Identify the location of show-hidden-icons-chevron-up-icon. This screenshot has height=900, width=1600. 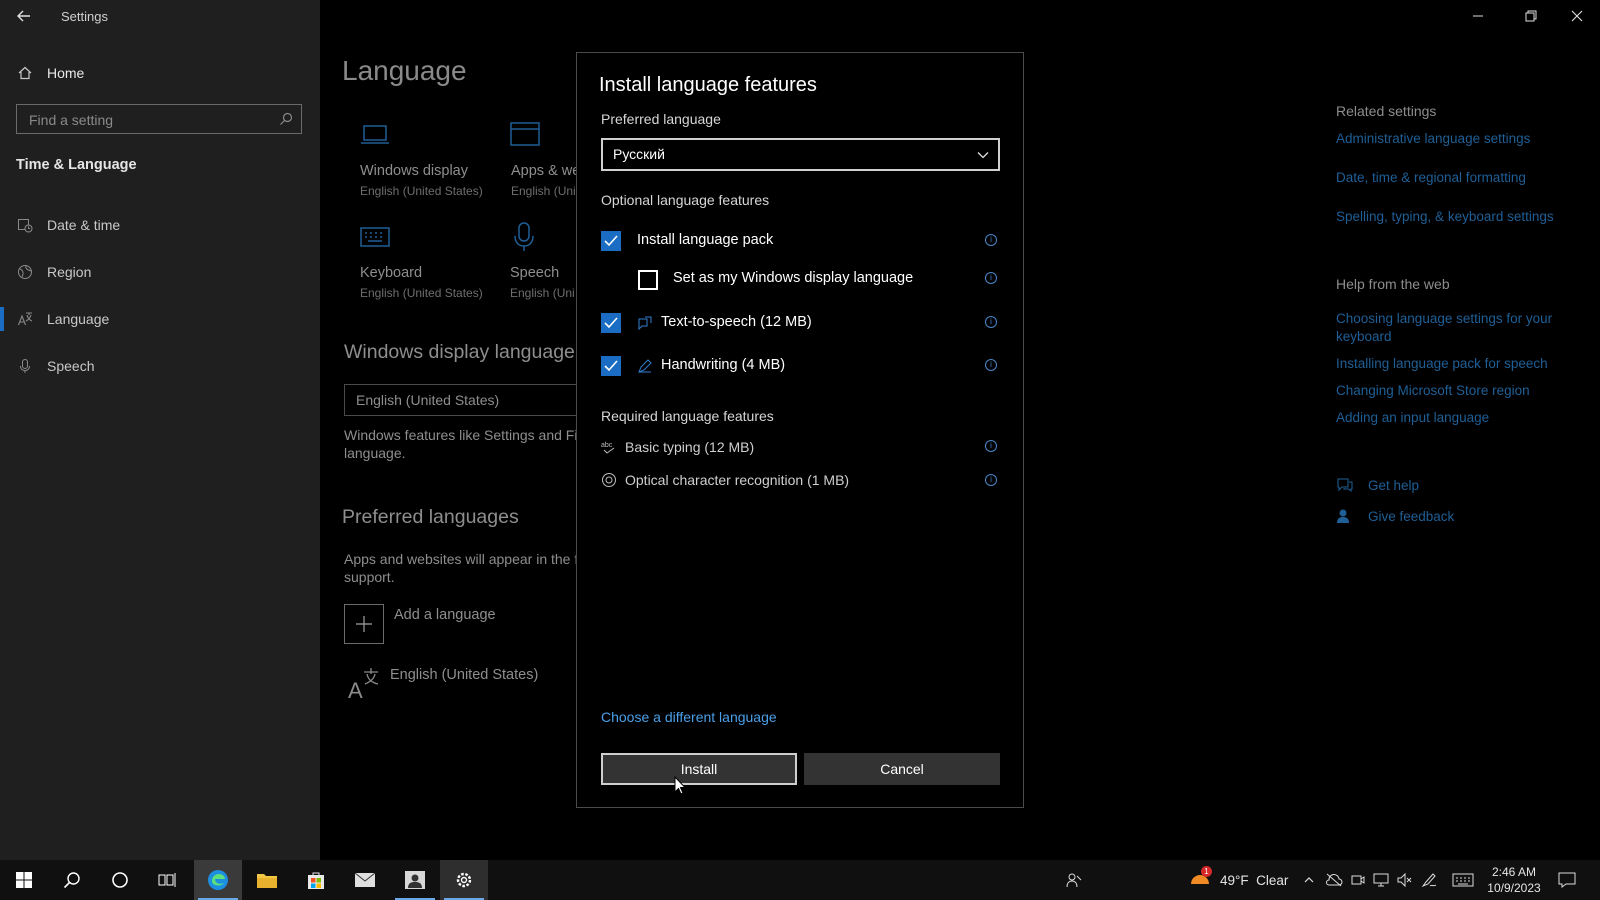
(1309, 880).